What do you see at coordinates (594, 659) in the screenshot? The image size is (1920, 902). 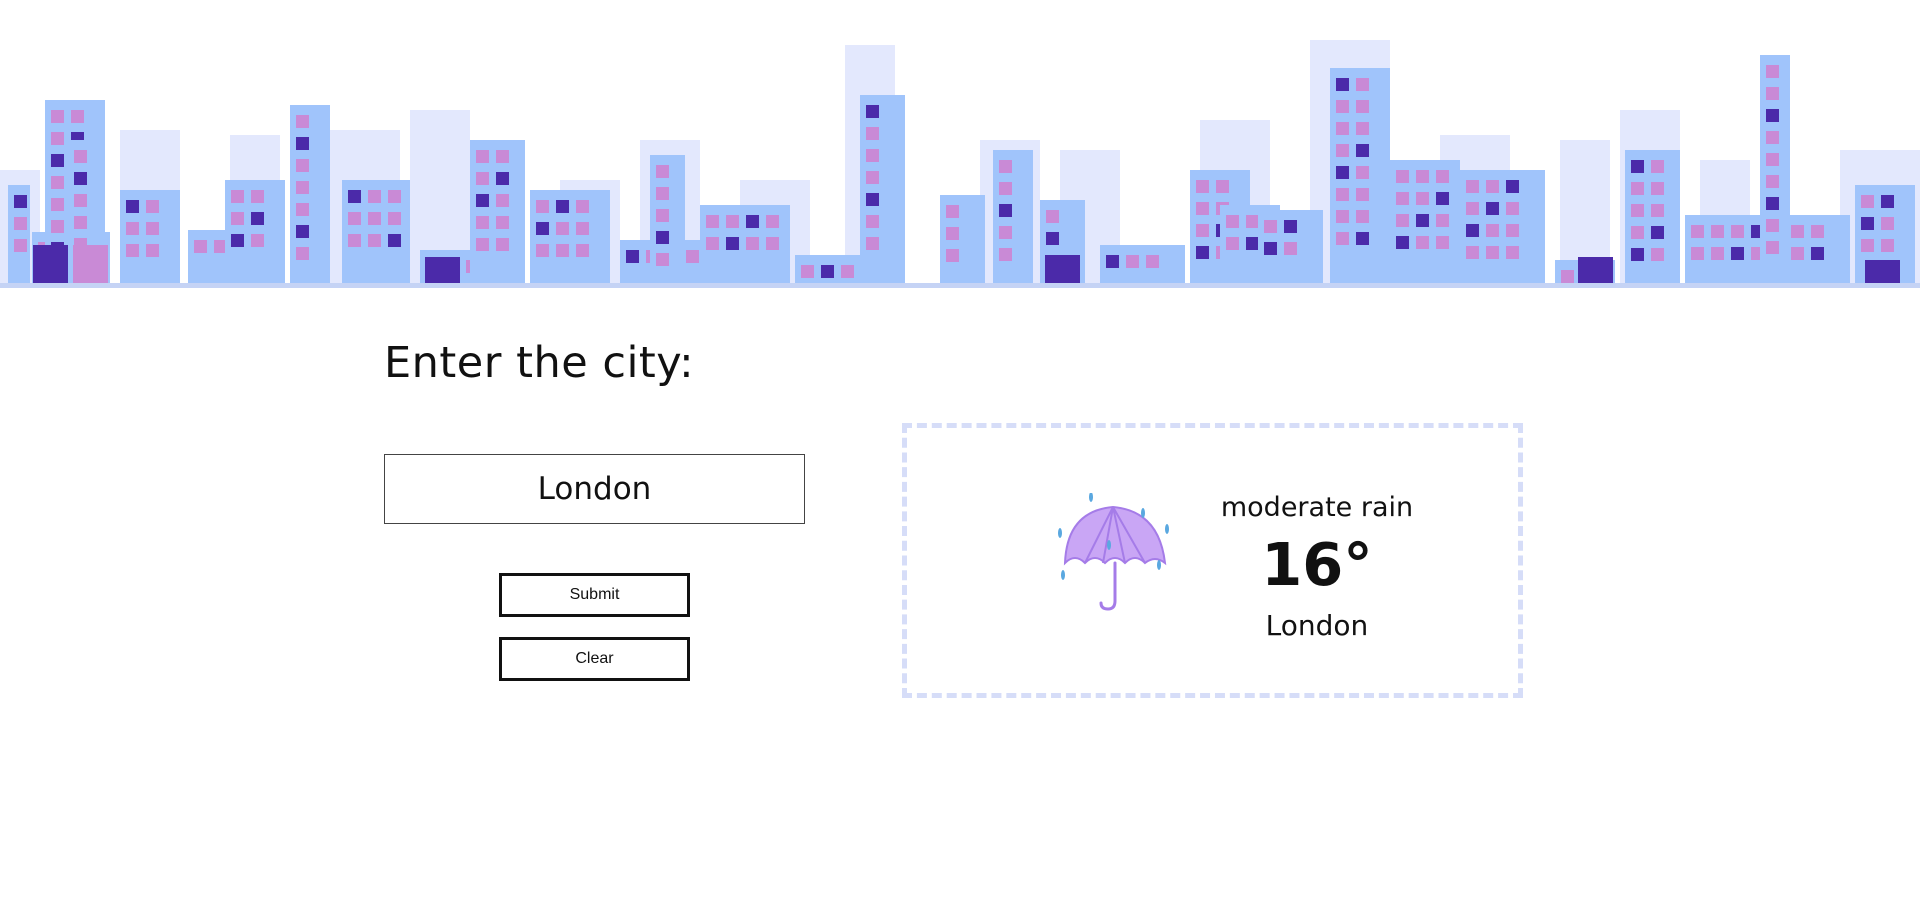 I see `clear-button: Clear` at bounding box center [594, 659].